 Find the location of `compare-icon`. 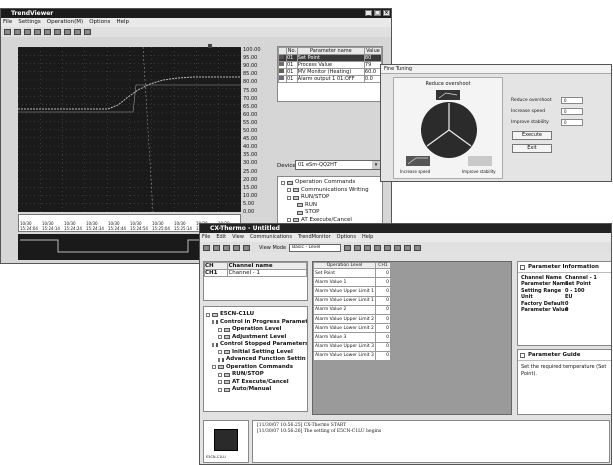

compare-icon is located at coordinates (368, 247).